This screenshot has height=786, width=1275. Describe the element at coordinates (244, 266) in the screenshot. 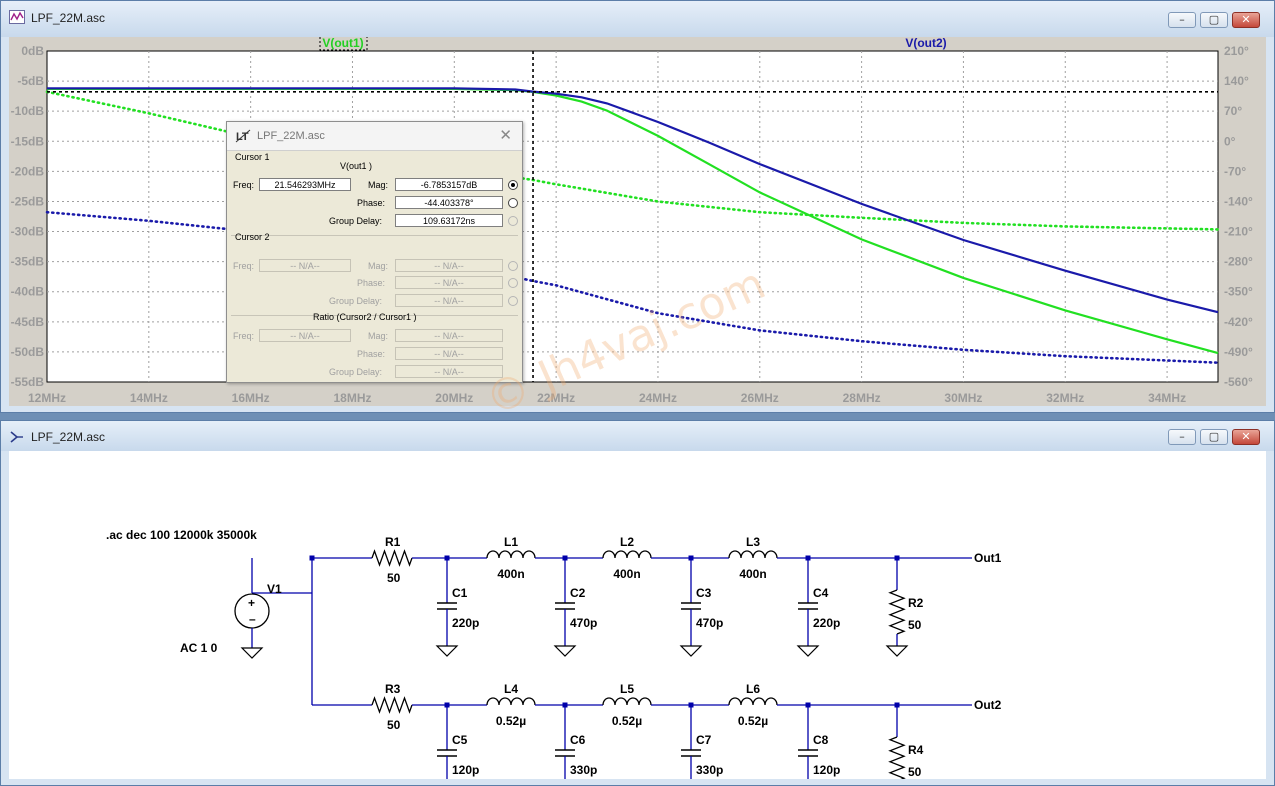

I see `freq2-label: Freq:` at that location.